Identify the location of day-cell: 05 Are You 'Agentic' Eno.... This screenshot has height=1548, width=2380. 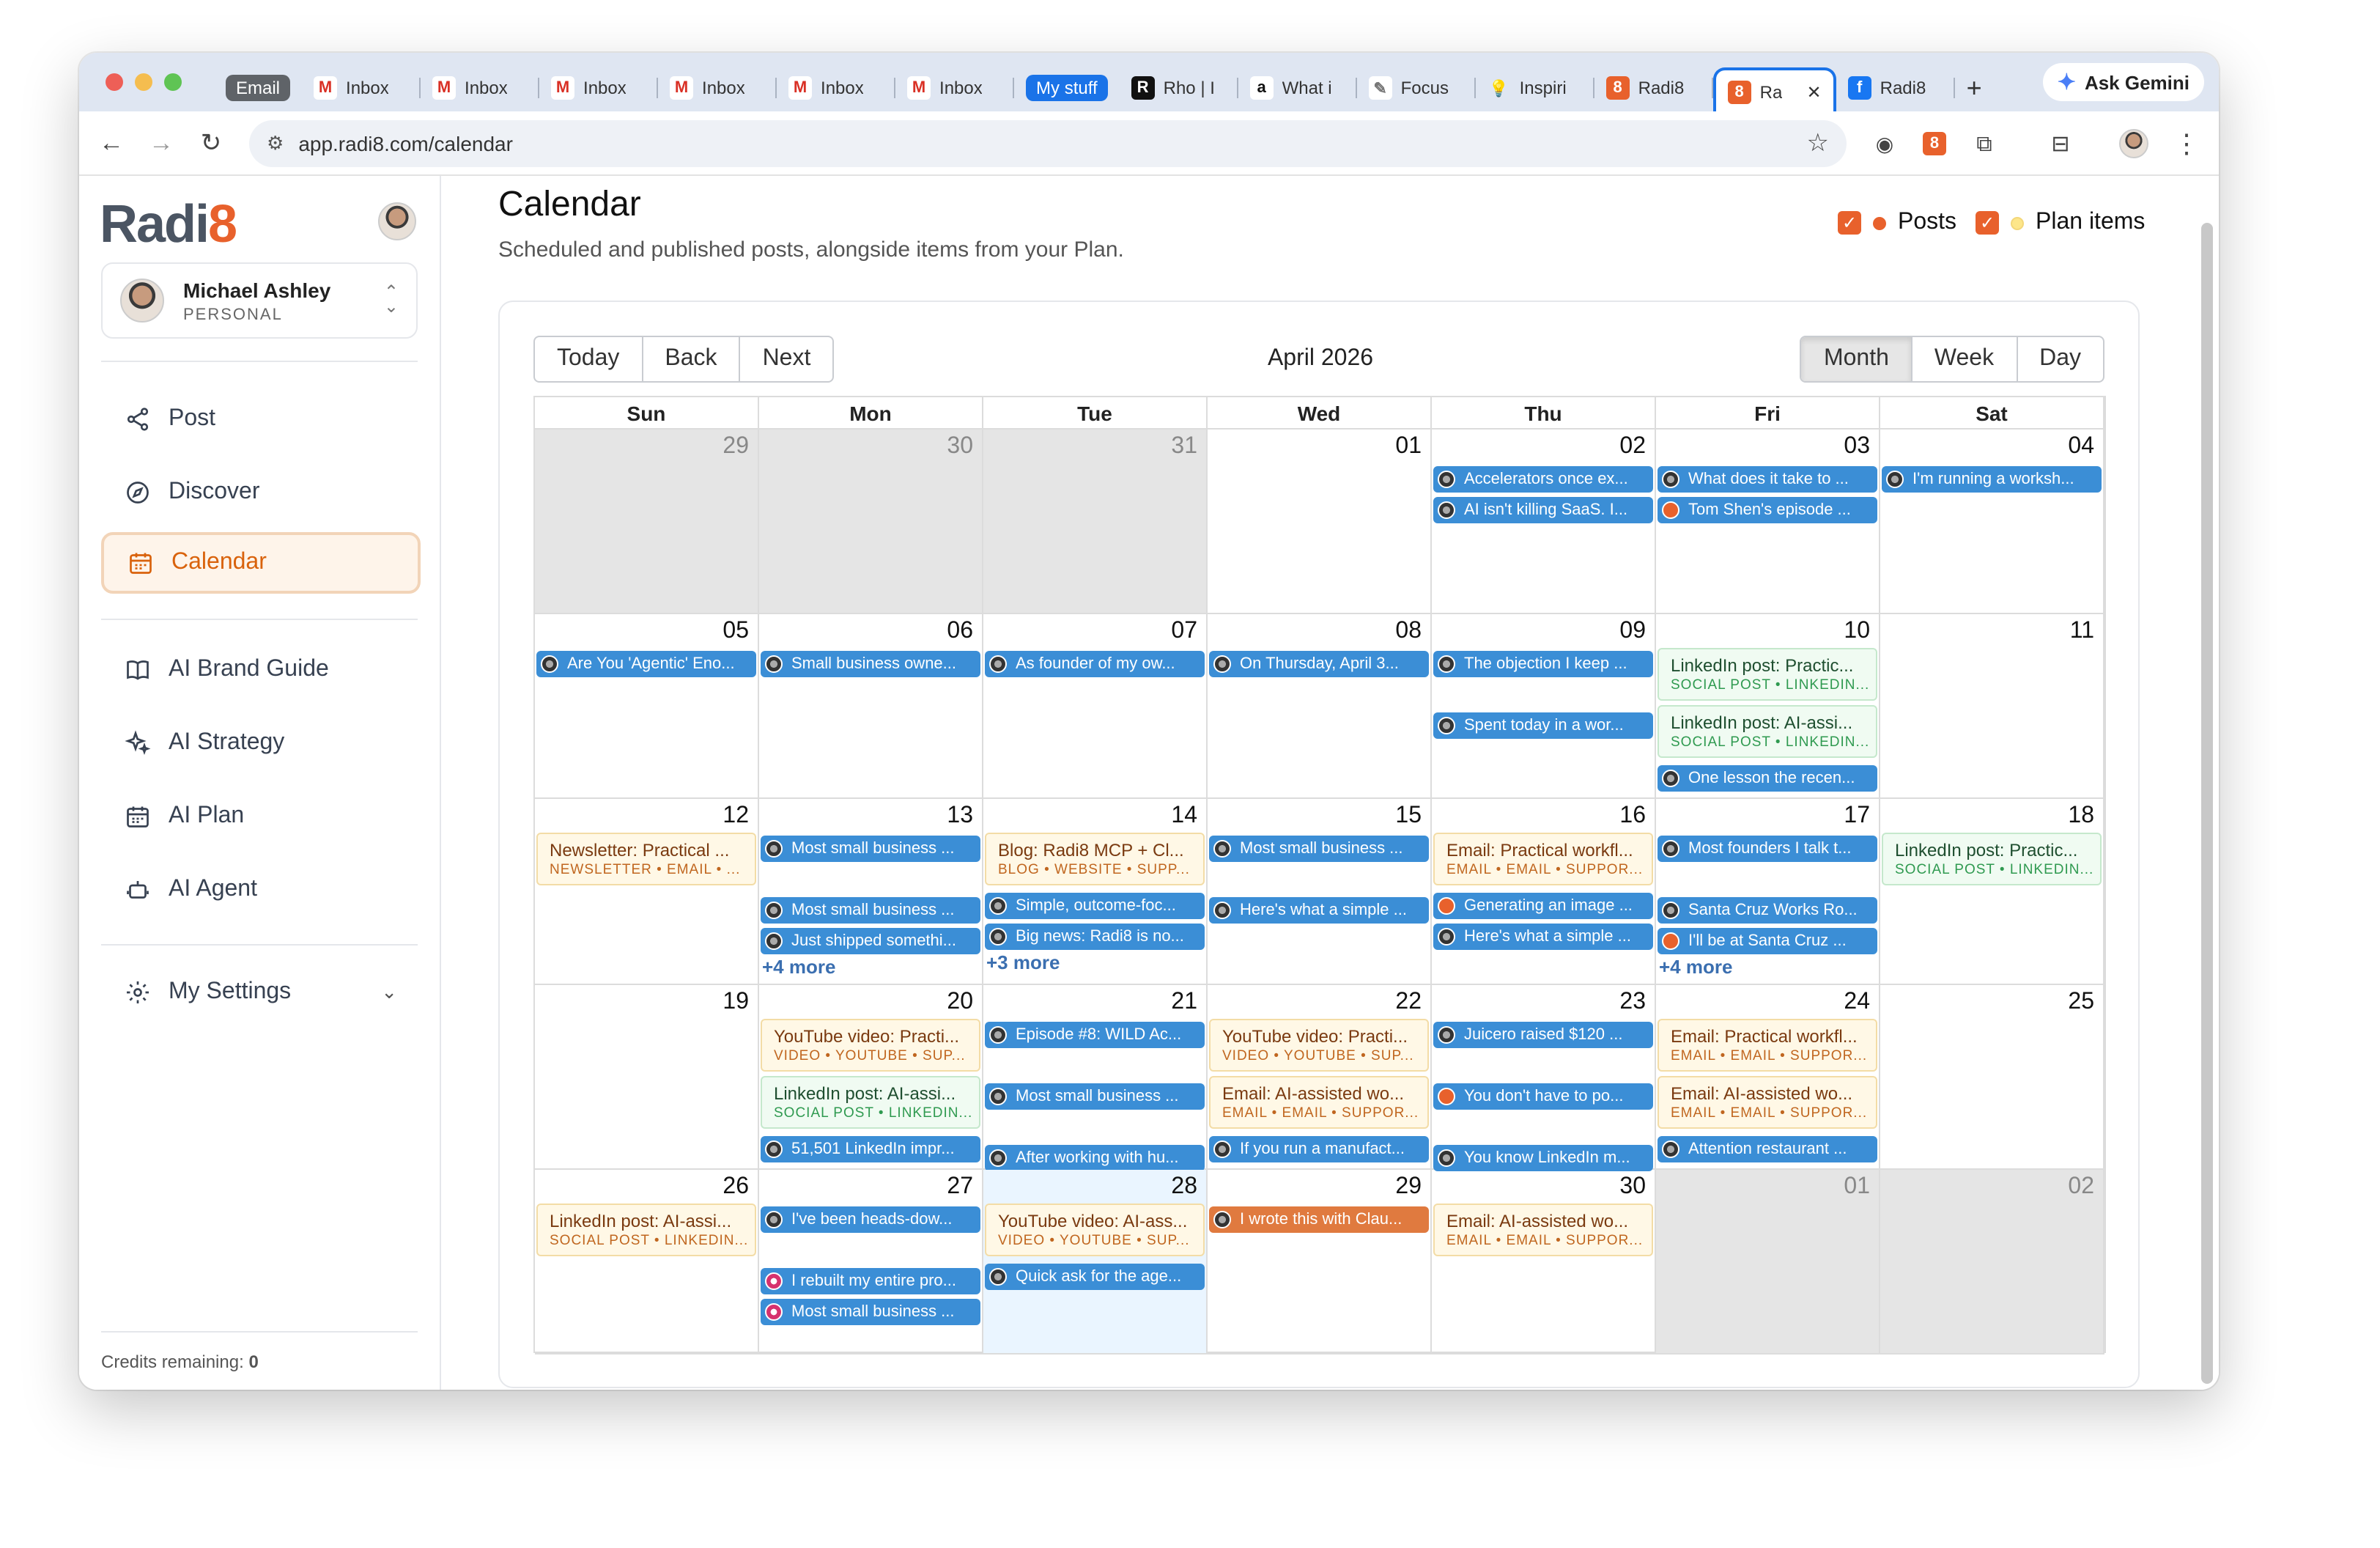
(647, 707).